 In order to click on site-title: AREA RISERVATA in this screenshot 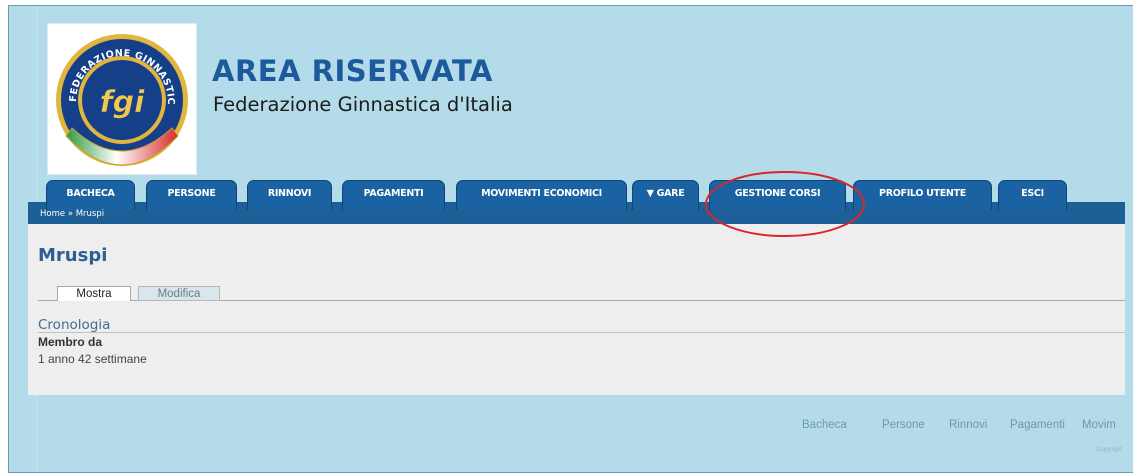, I will do `click(352, 71)`.